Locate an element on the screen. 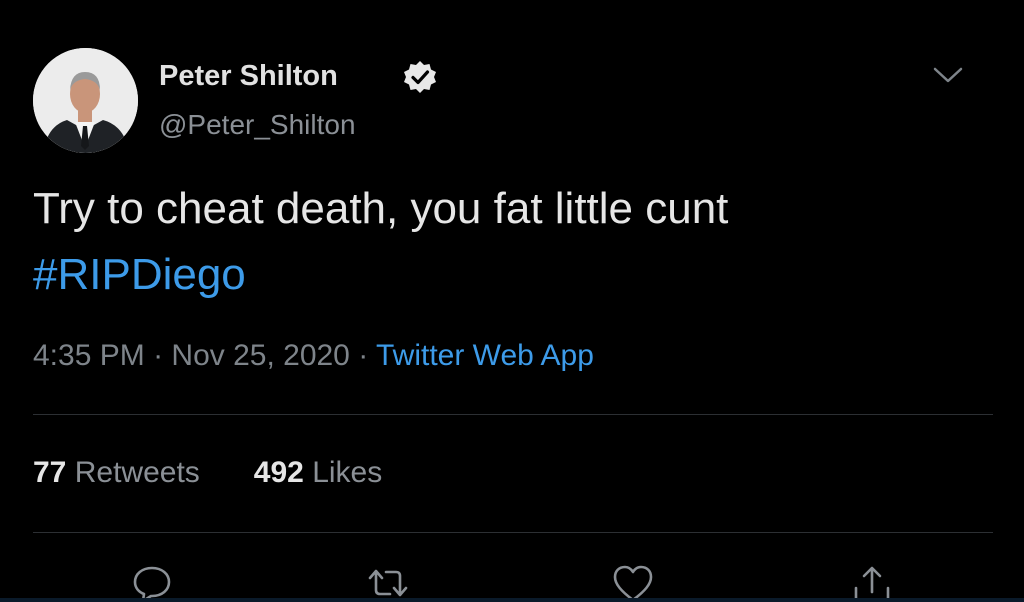 The image size is (1024, 602). reply-icon is located at coordinates (152, 582).